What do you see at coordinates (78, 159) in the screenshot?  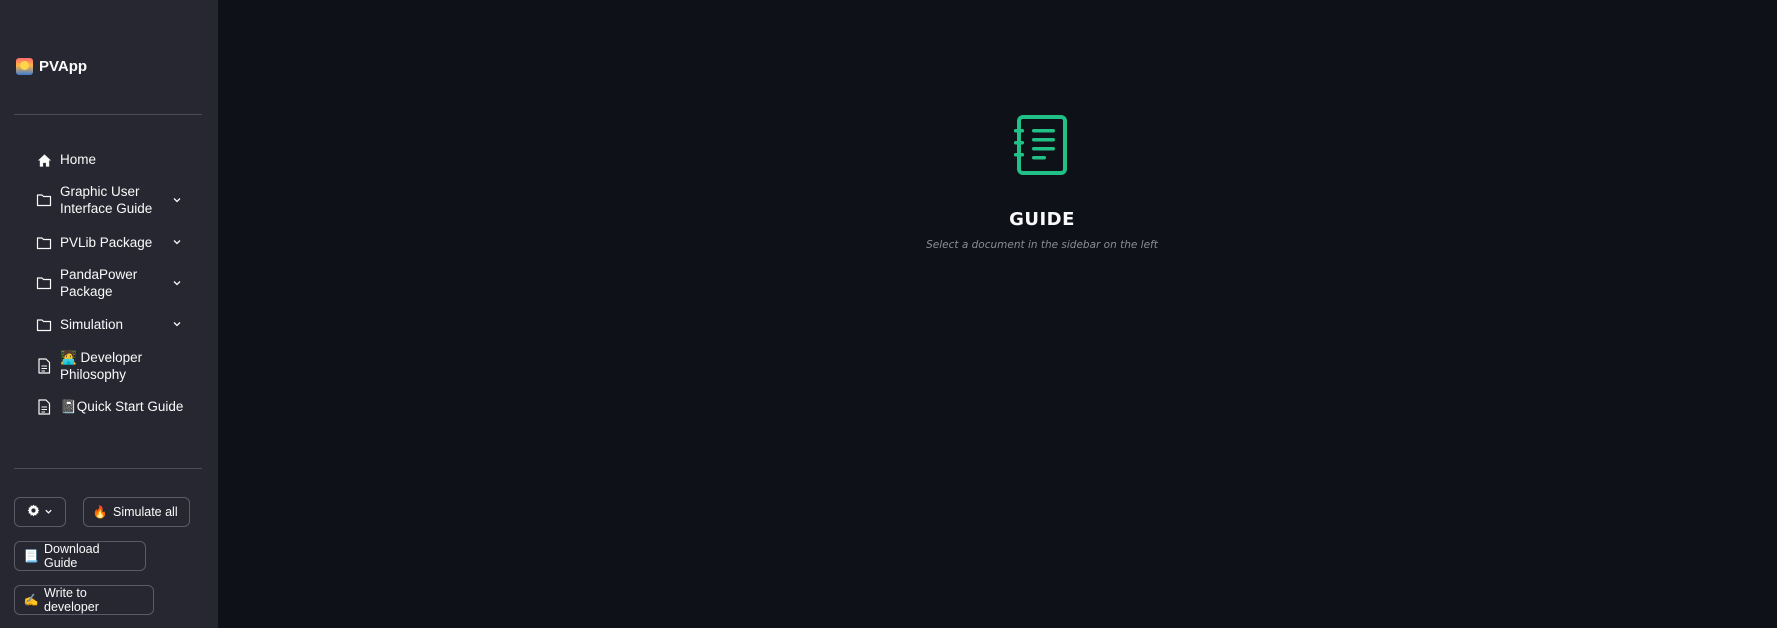 I see `sidebar-item-label: Home` at bounding box center [78, 159].